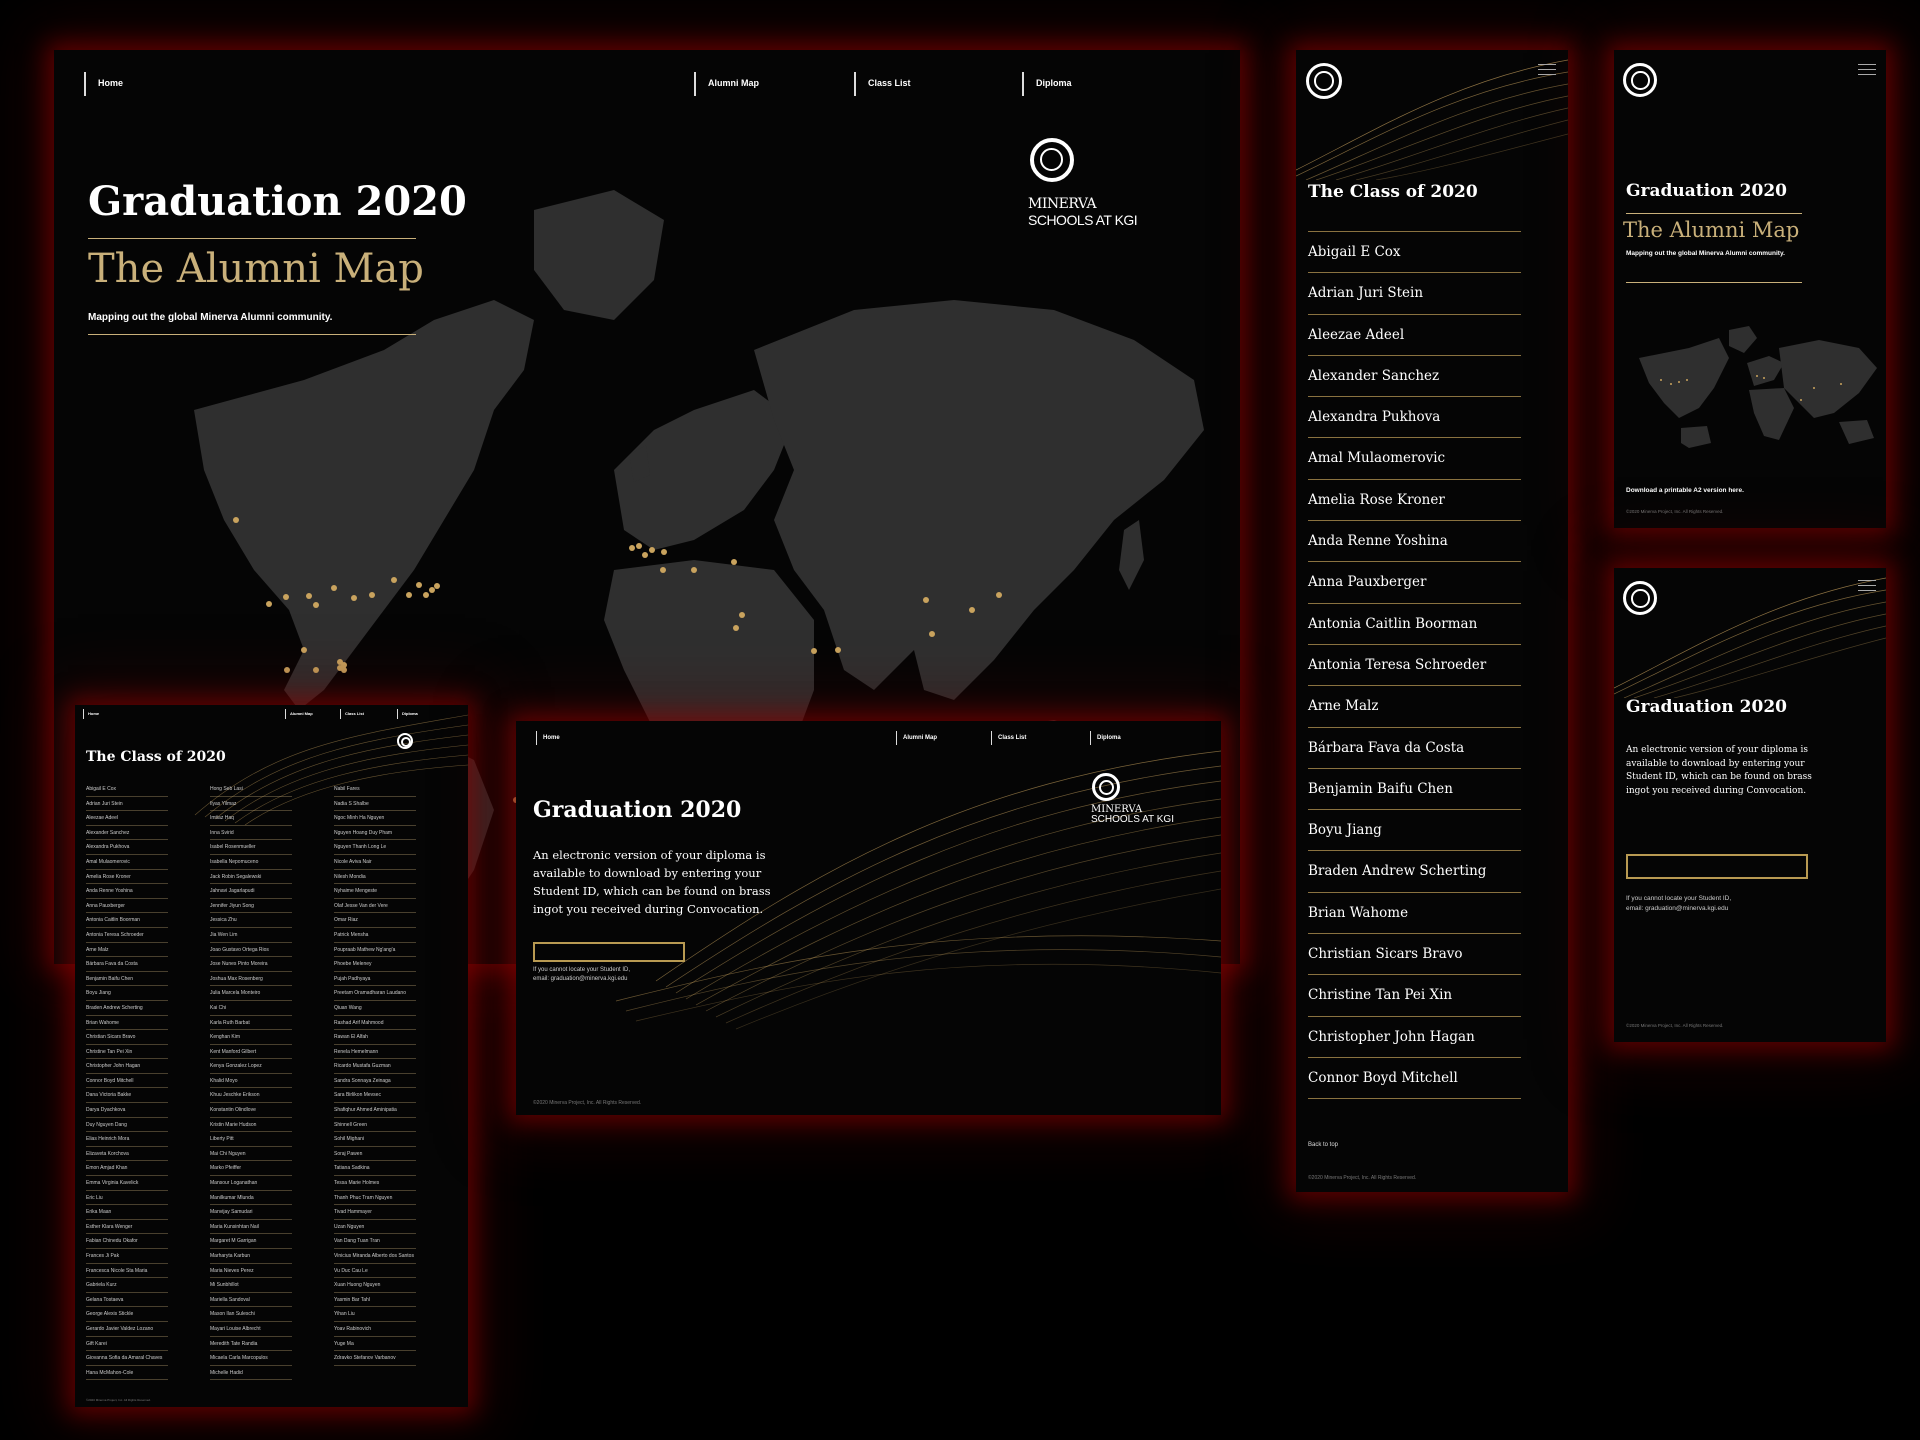 This screenshot has width=1920, height=1440. I want to click on name-list-item: Tessa Marie Holmes, so click(375, 1183).